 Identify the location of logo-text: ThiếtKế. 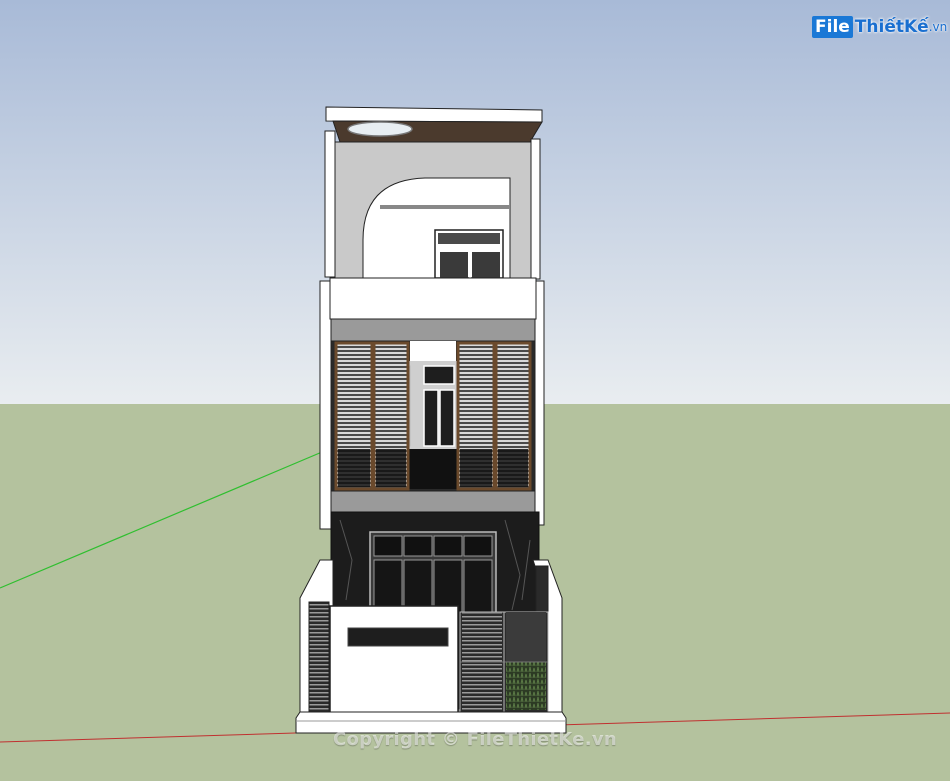
(891, 27).